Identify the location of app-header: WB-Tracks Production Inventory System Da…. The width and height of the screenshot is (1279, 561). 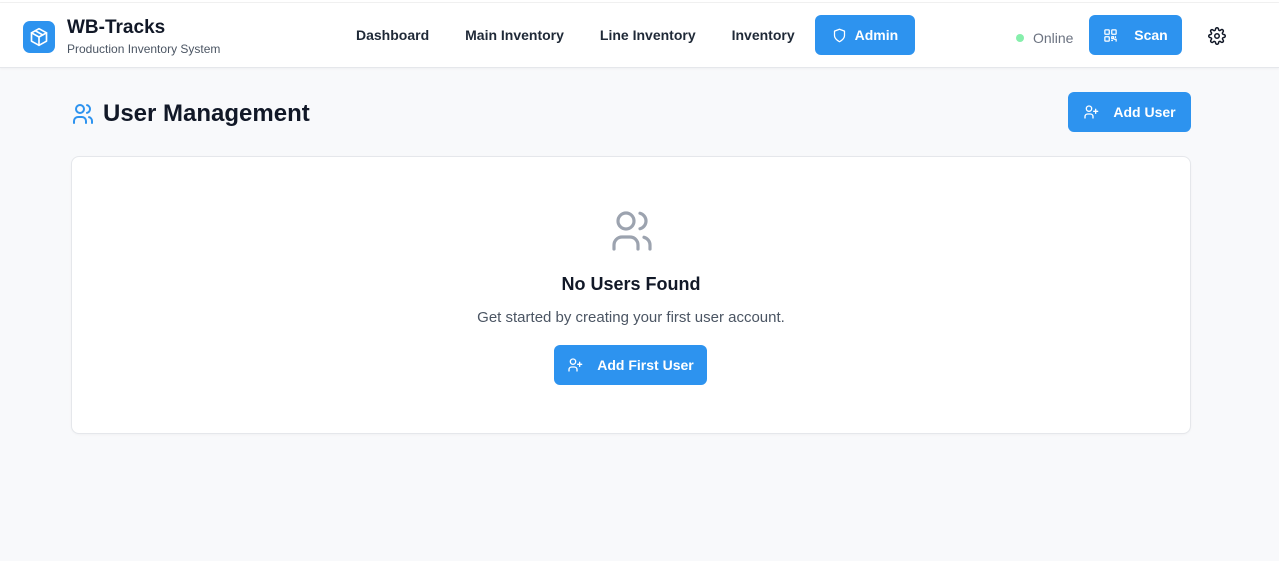
(639, 35).